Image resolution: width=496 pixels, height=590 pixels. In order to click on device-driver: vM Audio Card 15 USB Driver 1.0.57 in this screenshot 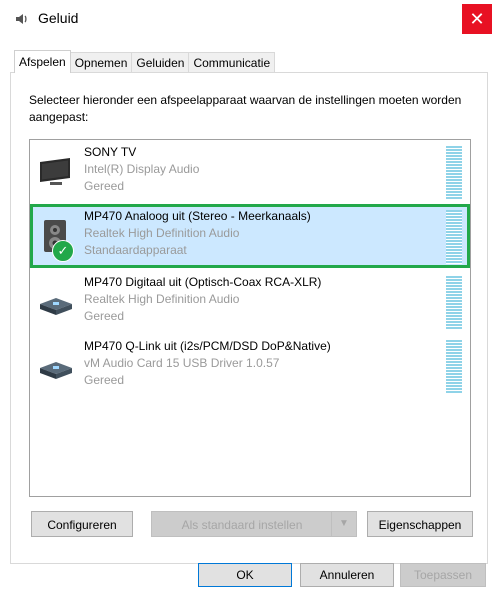, I will do `click(182, 363)`.